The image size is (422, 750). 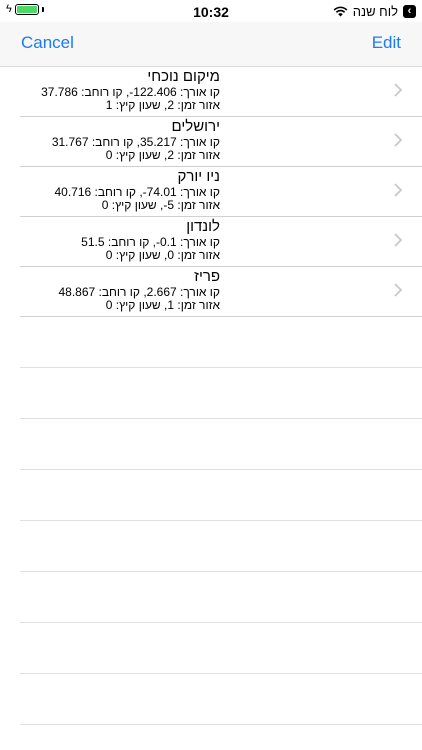 What do you see at coordinates (211, 11) in the screenshot?
I see `status-bar: ϟ 10:32 לוח שנה ‹` at bounding box center [211, 11].